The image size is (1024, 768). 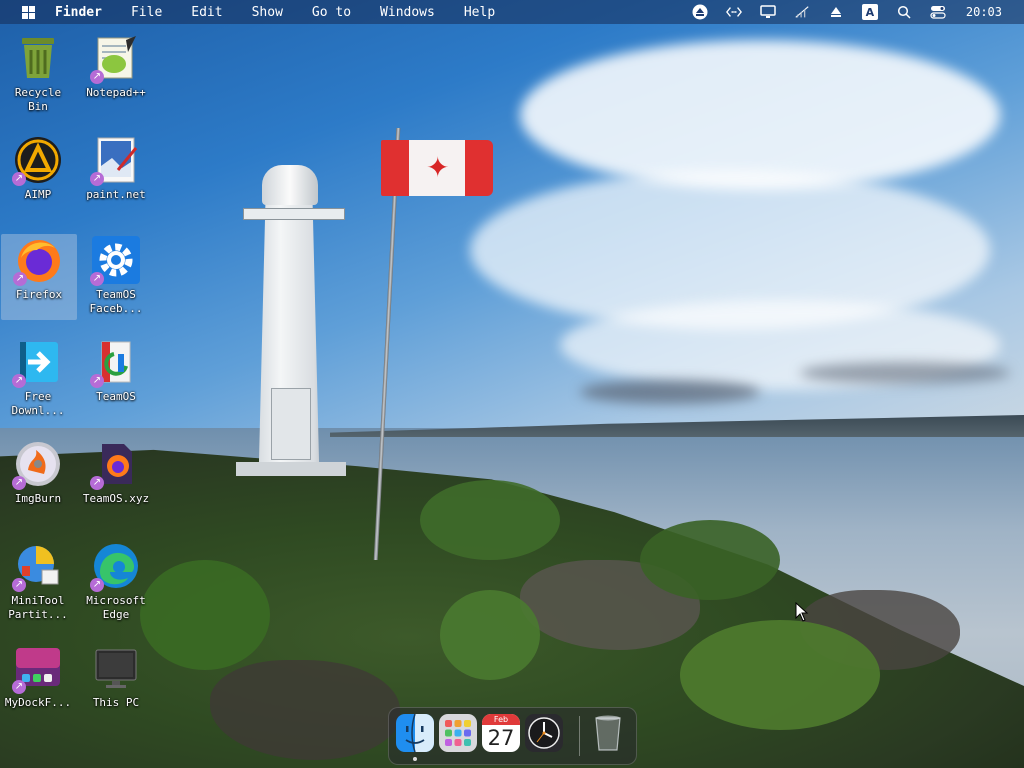 I want to click on windows-logo-icon, so click(x=28, y=12).